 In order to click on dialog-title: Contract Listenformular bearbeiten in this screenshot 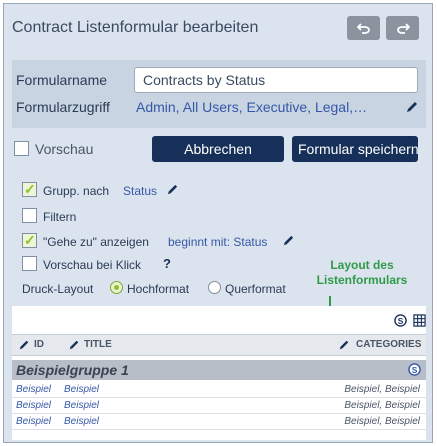, I will do `click(135, 27)`.